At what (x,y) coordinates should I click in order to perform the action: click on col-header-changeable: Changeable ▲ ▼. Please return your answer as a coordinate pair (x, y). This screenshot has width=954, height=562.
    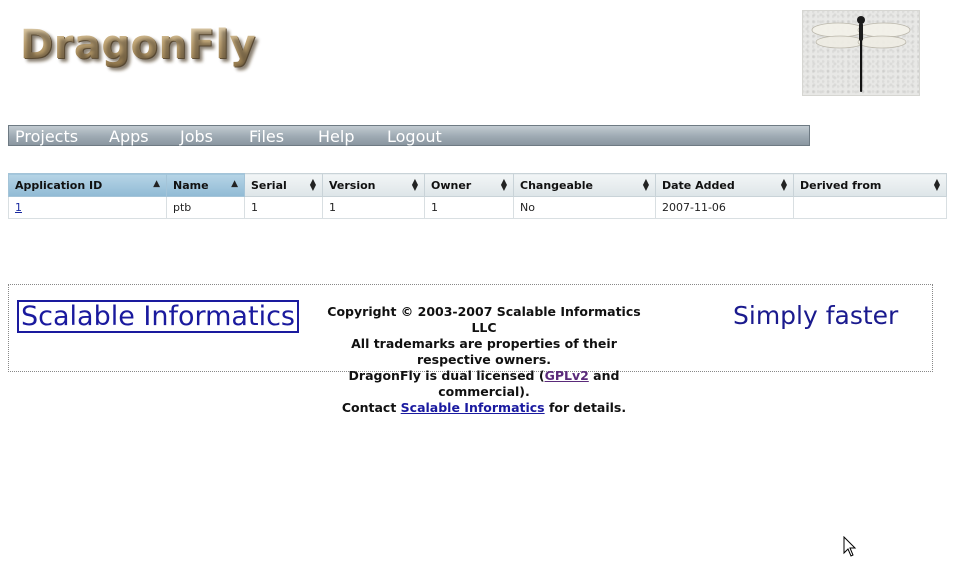
    Looking at the image, I should click on (584, 185).